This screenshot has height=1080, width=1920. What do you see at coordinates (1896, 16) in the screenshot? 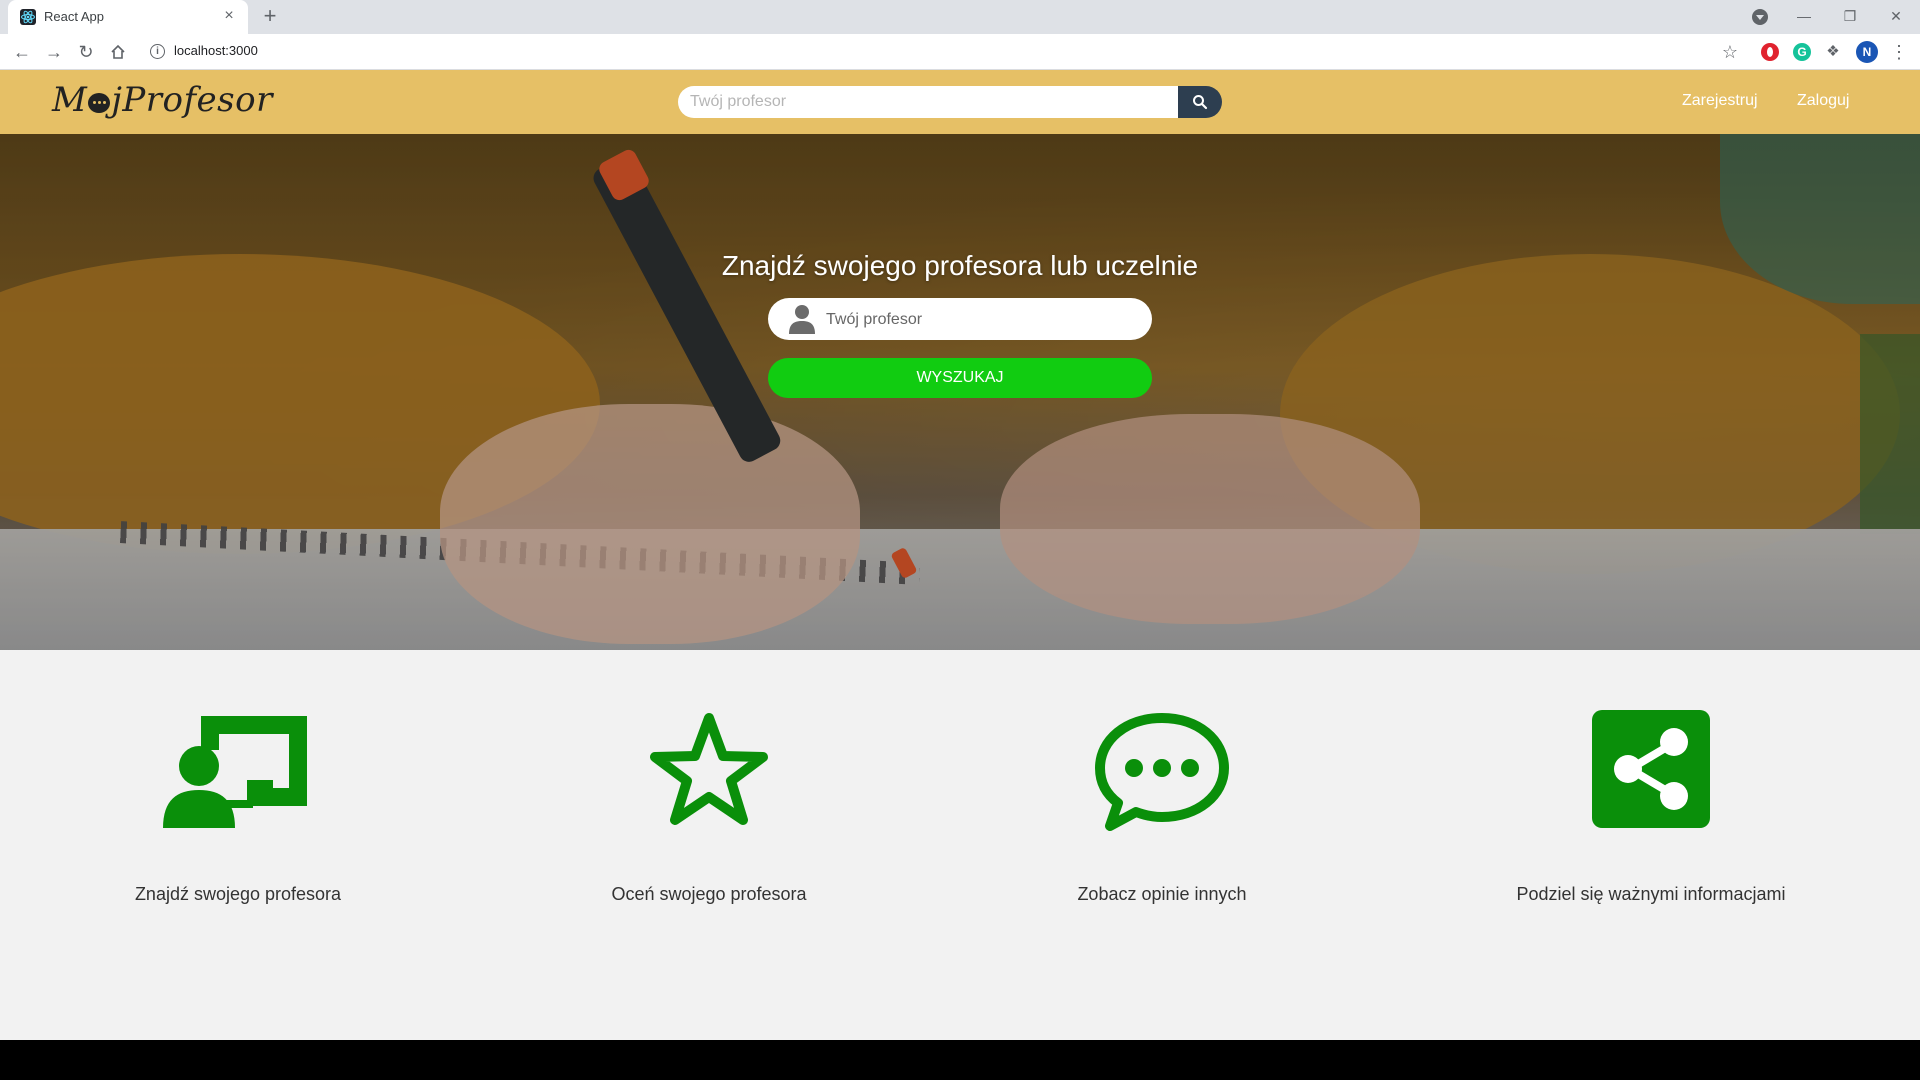
I see `close-window-button: ✕` at bounding box center [1896, 16].